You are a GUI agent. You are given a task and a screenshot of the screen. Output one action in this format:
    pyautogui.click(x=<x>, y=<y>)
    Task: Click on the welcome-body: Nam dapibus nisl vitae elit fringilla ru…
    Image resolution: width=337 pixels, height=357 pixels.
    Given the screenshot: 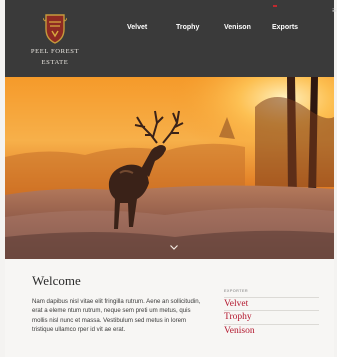 What is the action you would take?
    pyautogui.click(x=116, y=316)
    